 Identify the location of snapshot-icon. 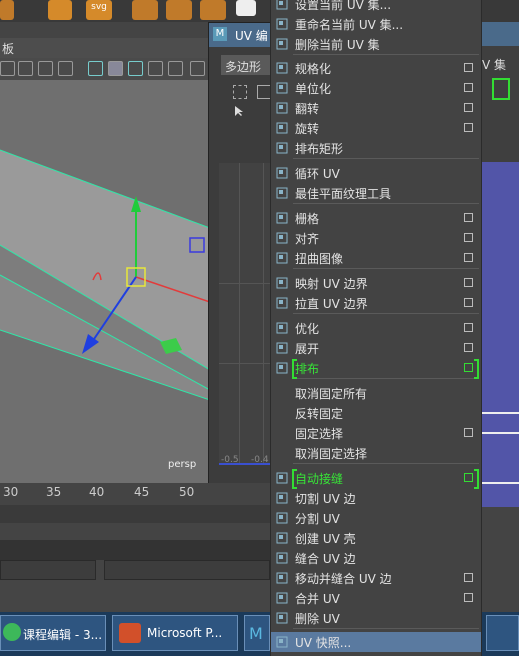
(282, 642).